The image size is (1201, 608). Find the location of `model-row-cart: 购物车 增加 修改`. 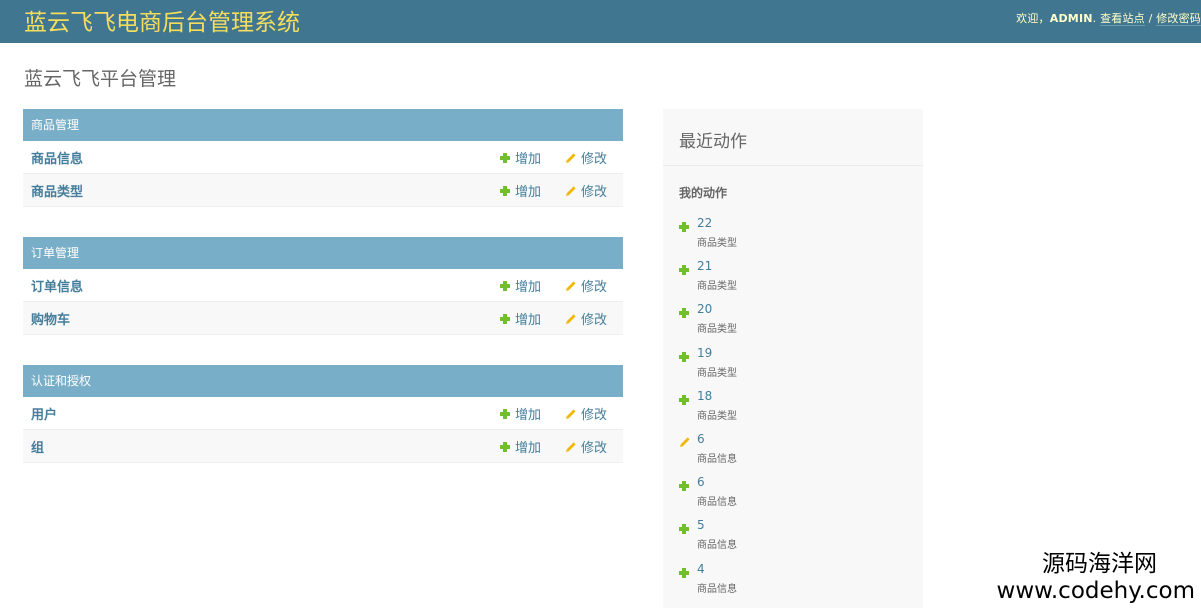

model-row-cart: 购物车 增加 修改 is located at coordinates (323, 318).